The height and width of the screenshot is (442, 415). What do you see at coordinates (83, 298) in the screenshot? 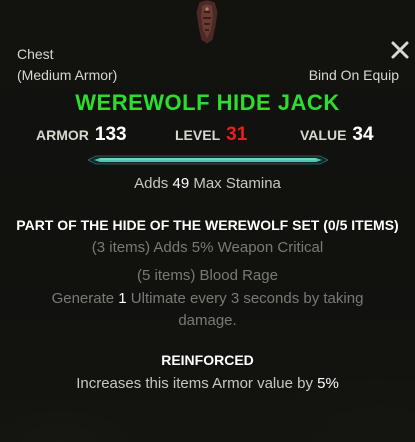
I see `set-bonus-5-prefix: Generate` at bounding box center [83, 298].